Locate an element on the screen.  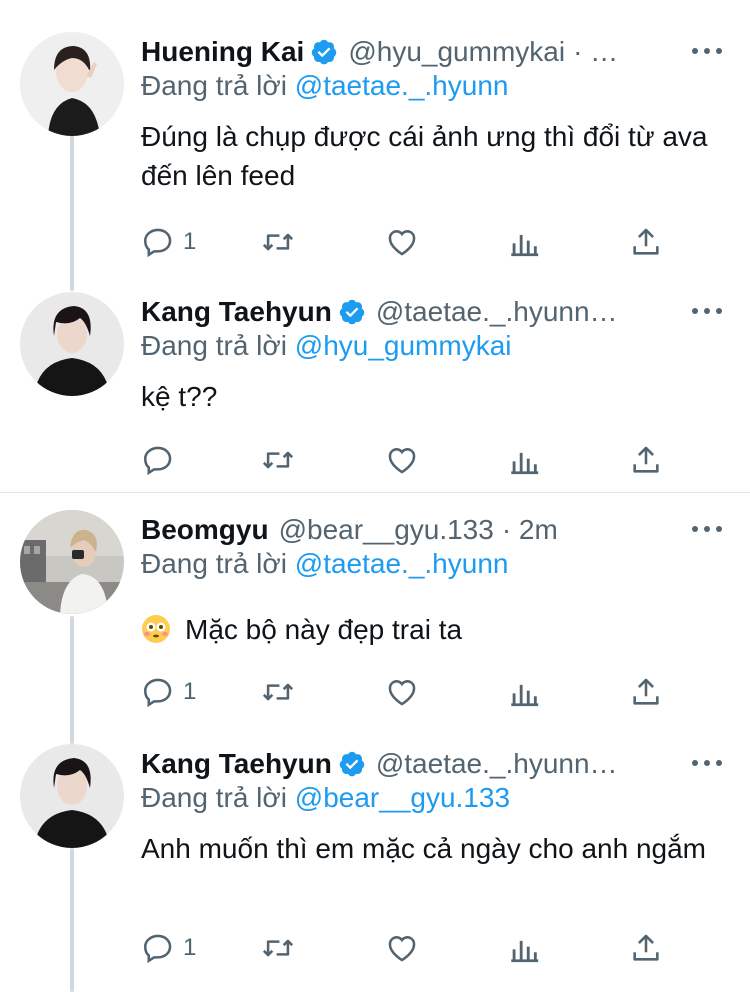
user-handle: @hyu_gummykai is located at coordinates (456, 52).